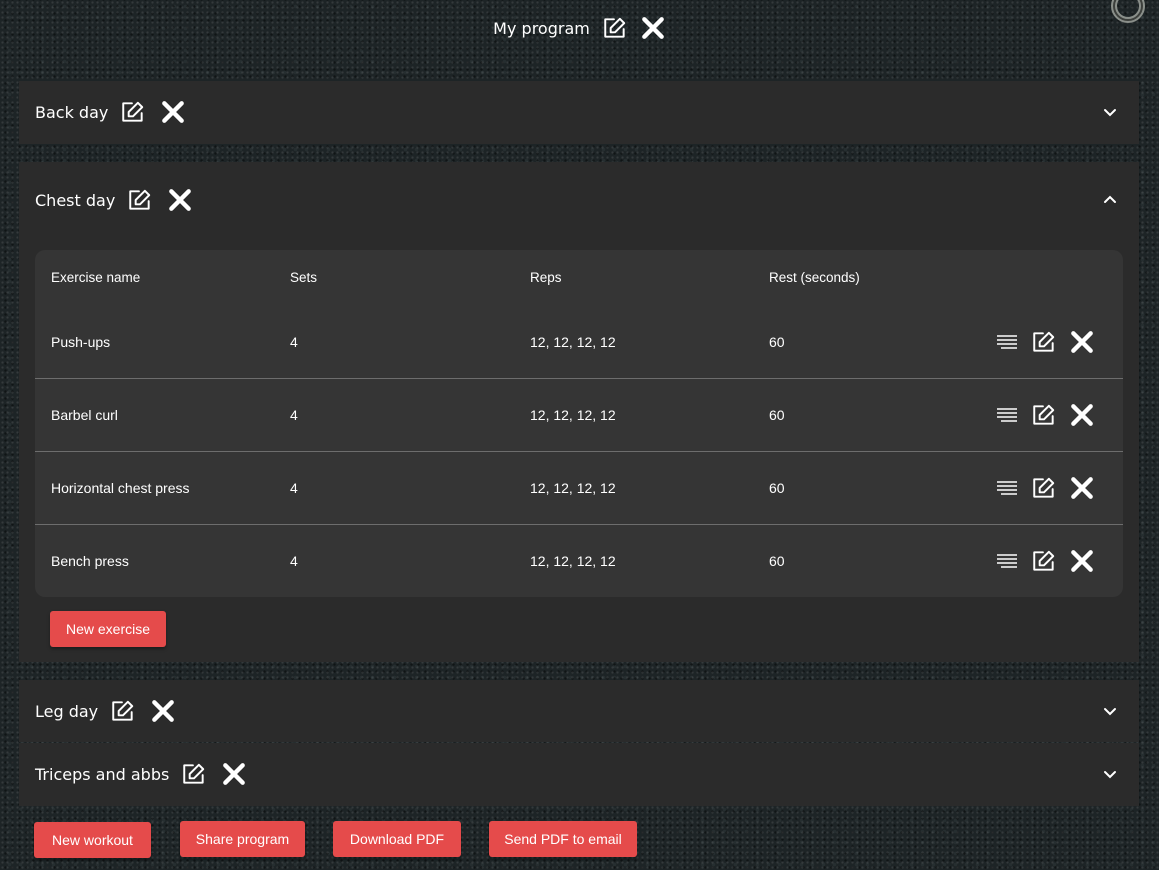 This screenshot has height=870, width=1159. What do you see at coordinates (90, 561) in the screenshot?
I see `exercise-name: Bench press` at bounding box center [90, 561].